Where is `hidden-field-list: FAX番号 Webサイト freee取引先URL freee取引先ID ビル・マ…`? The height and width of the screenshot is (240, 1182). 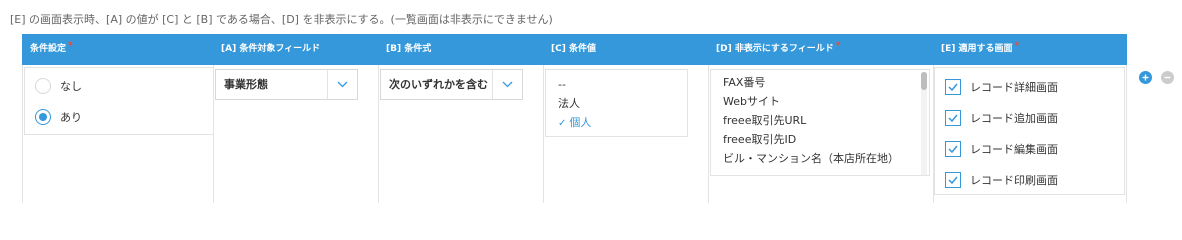 hidden-field-list: FAX番号 Webサイト freee取引先URL freee取引先ID ビル・マ… is located at coordinates (820, 122).